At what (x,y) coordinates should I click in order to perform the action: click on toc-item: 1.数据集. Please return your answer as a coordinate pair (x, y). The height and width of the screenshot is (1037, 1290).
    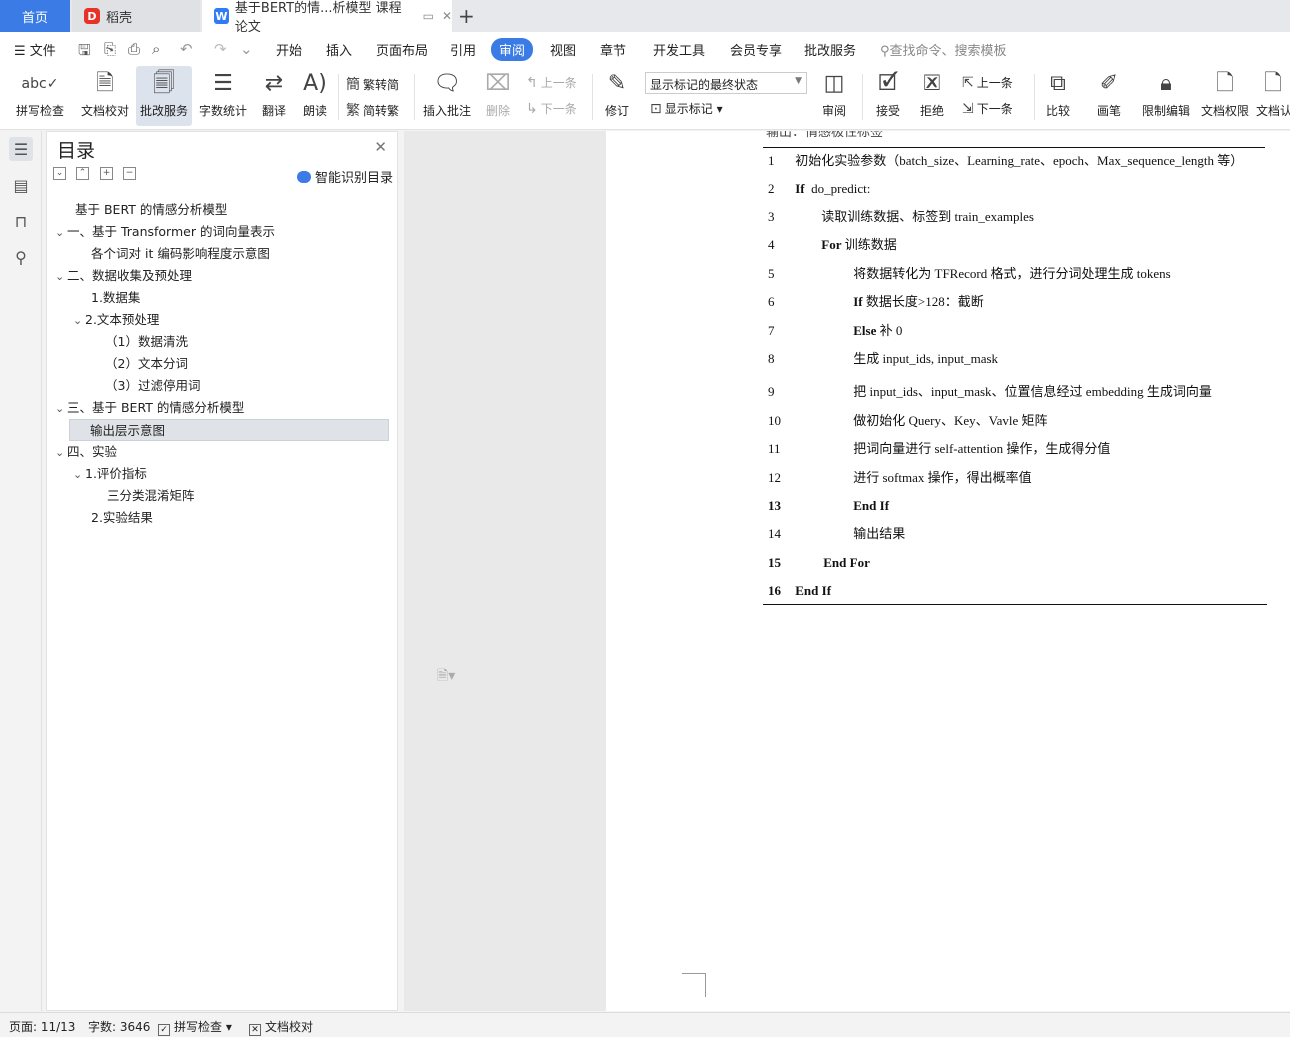
    Looking at the image, I should click on (222, 298).